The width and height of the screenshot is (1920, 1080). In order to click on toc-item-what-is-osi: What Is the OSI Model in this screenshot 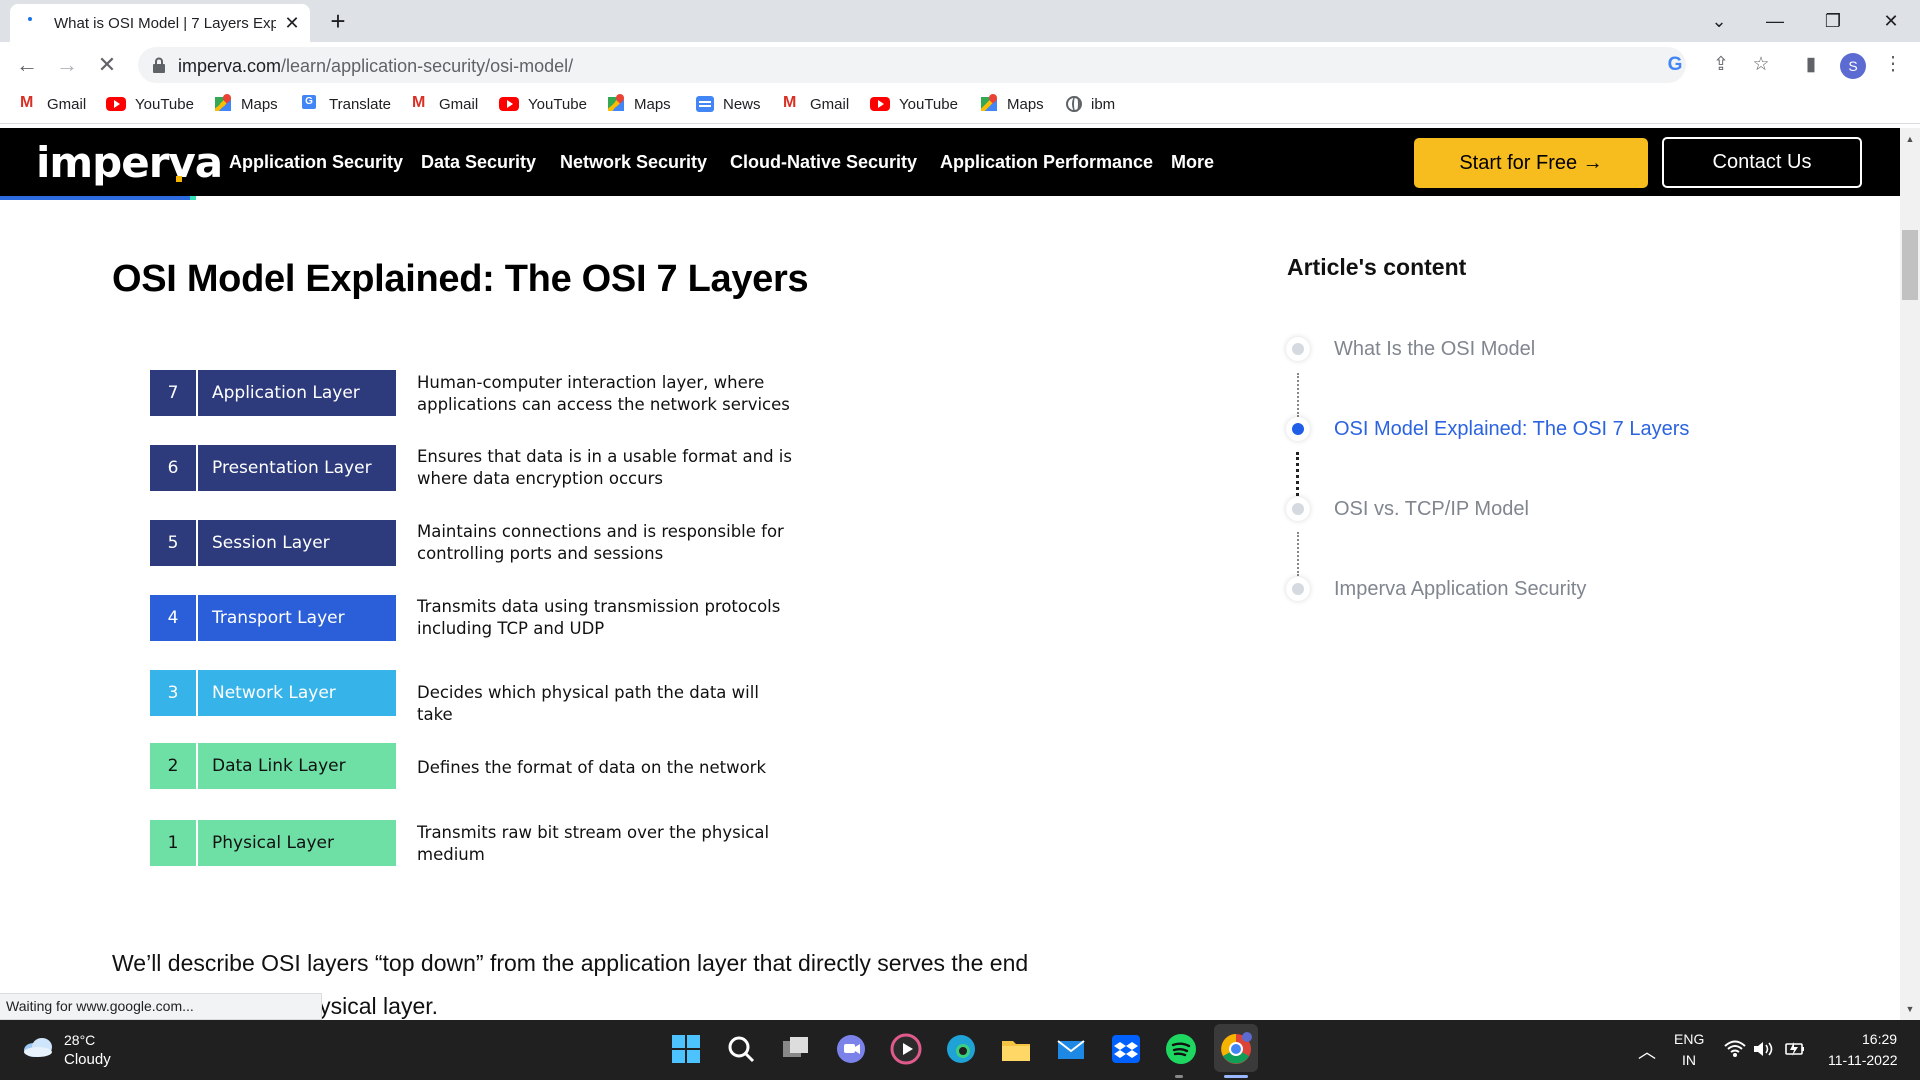, I will do `click(1434, 349)`.